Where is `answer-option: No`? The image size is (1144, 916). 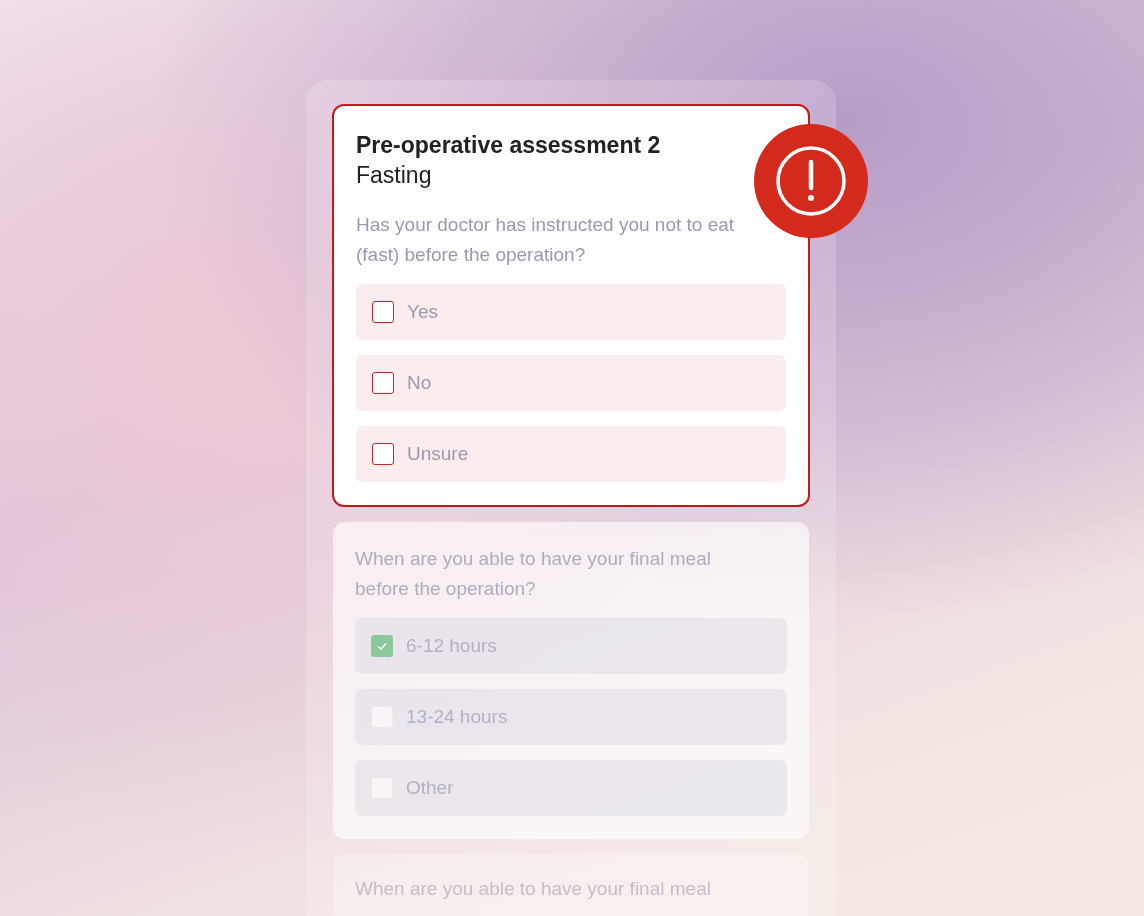 answer-option: No is located at coordinates (571, 383).